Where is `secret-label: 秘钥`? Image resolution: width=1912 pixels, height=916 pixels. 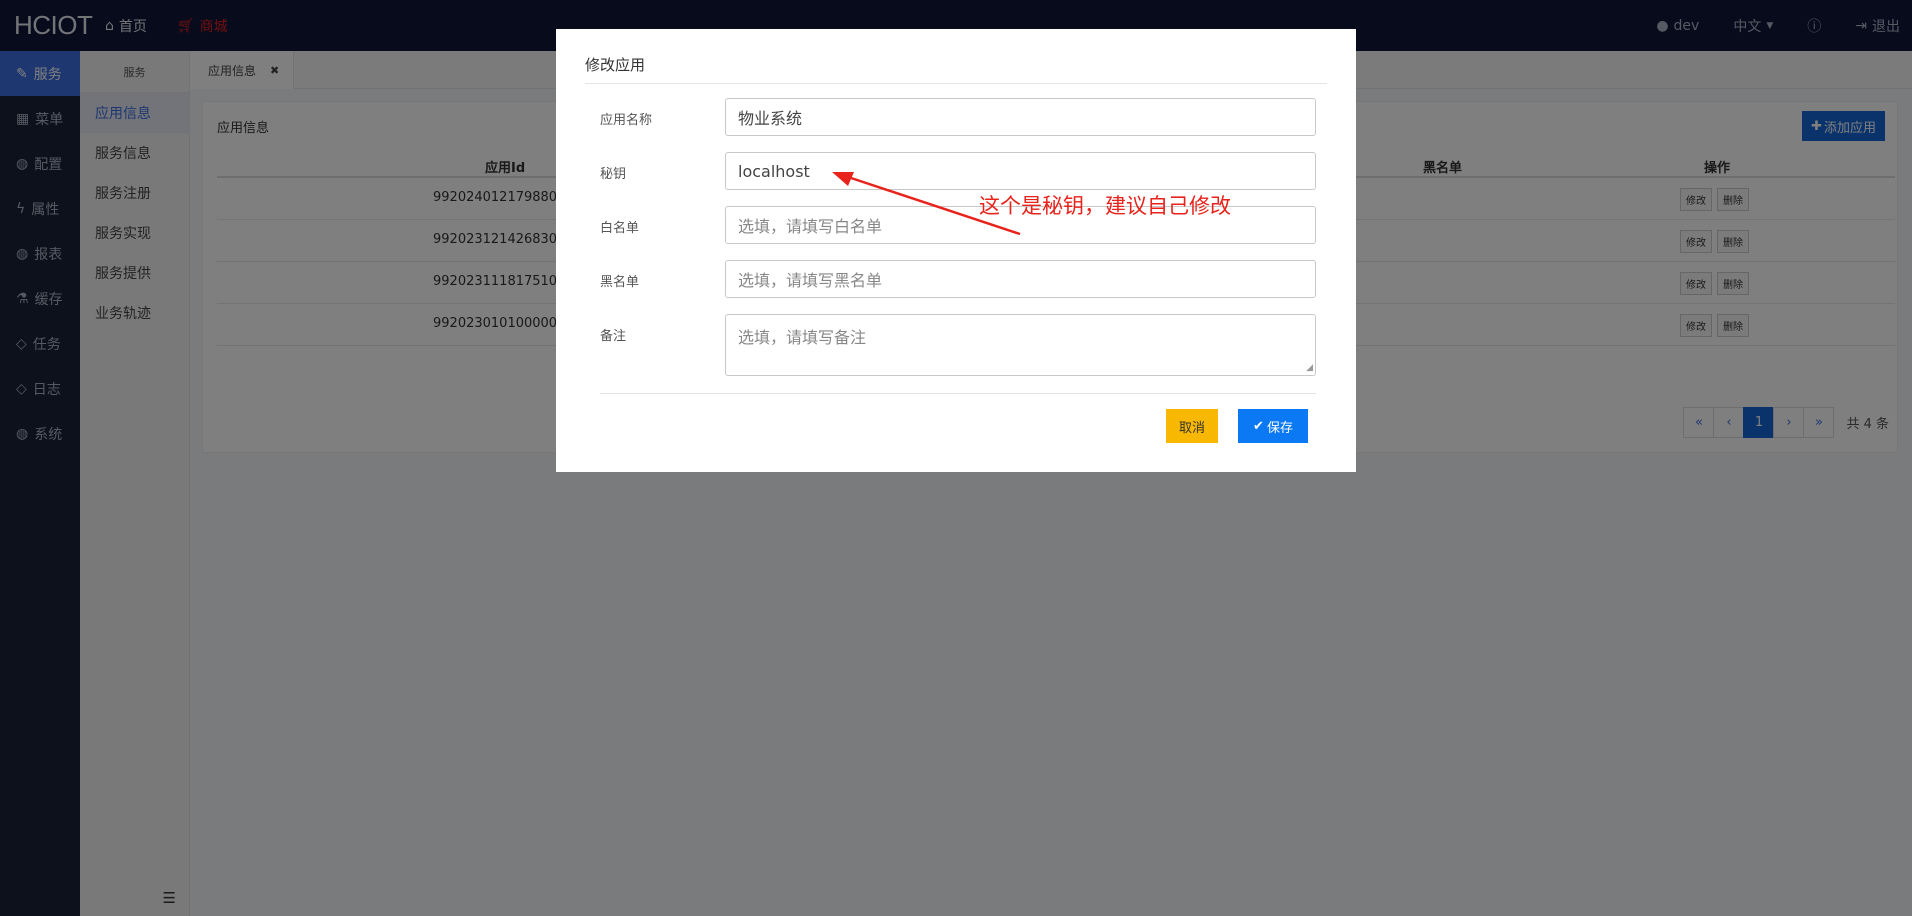
secret-label: 秘钥 is located at coordinates (613, 174).